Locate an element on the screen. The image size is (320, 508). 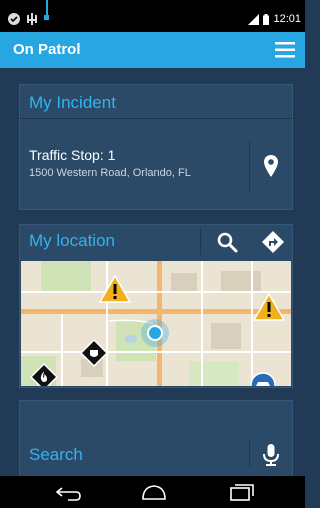
back-icon is located at coordinates (68, 494).